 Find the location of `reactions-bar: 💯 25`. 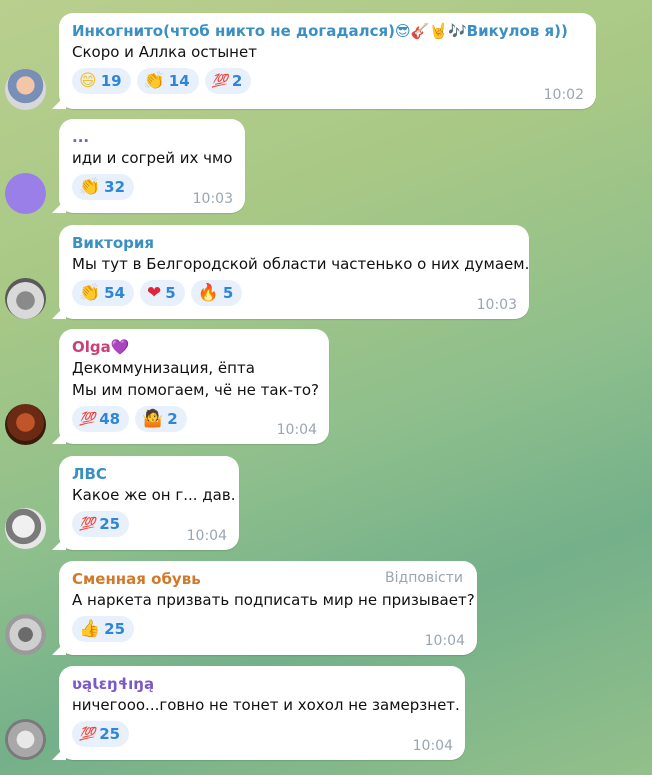

reactions-bar: 💯 25 is located at coordinates (262, 734).